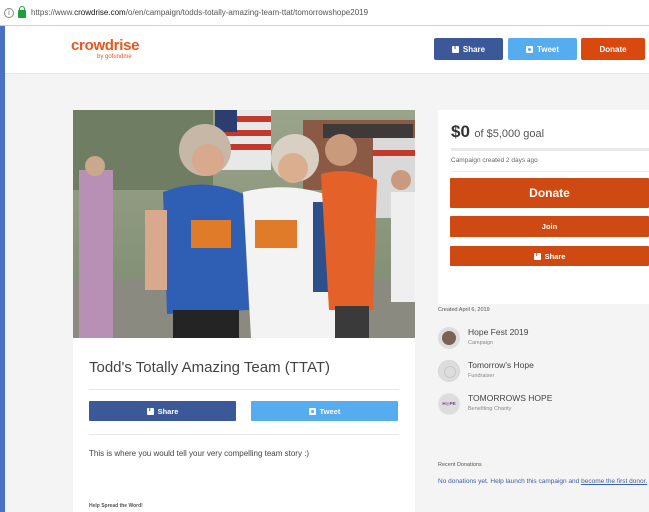 The width and height of the screenshot is (649, 512). What do you see at coordinates (464, 310) in the screenshot?
I see `created-date: Created April 6, 2019` at bounding box center [464, 310].